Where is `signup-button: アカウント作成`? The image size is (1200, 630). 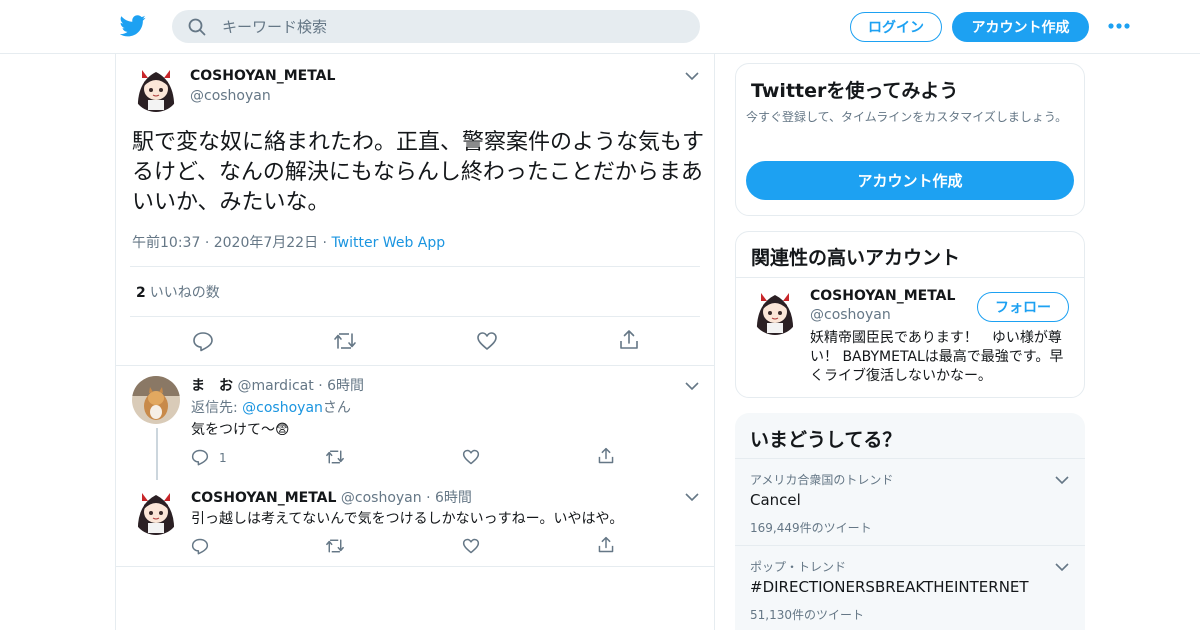
signup-button: アカウント作成 is located at coordinates (1020, 27).